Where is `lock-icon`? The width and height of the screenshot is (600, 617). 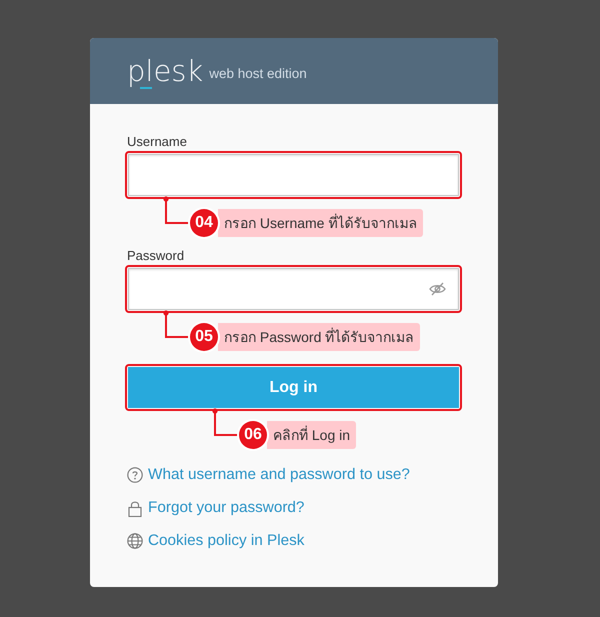
lock-icon is located at coordinates (135, 508).